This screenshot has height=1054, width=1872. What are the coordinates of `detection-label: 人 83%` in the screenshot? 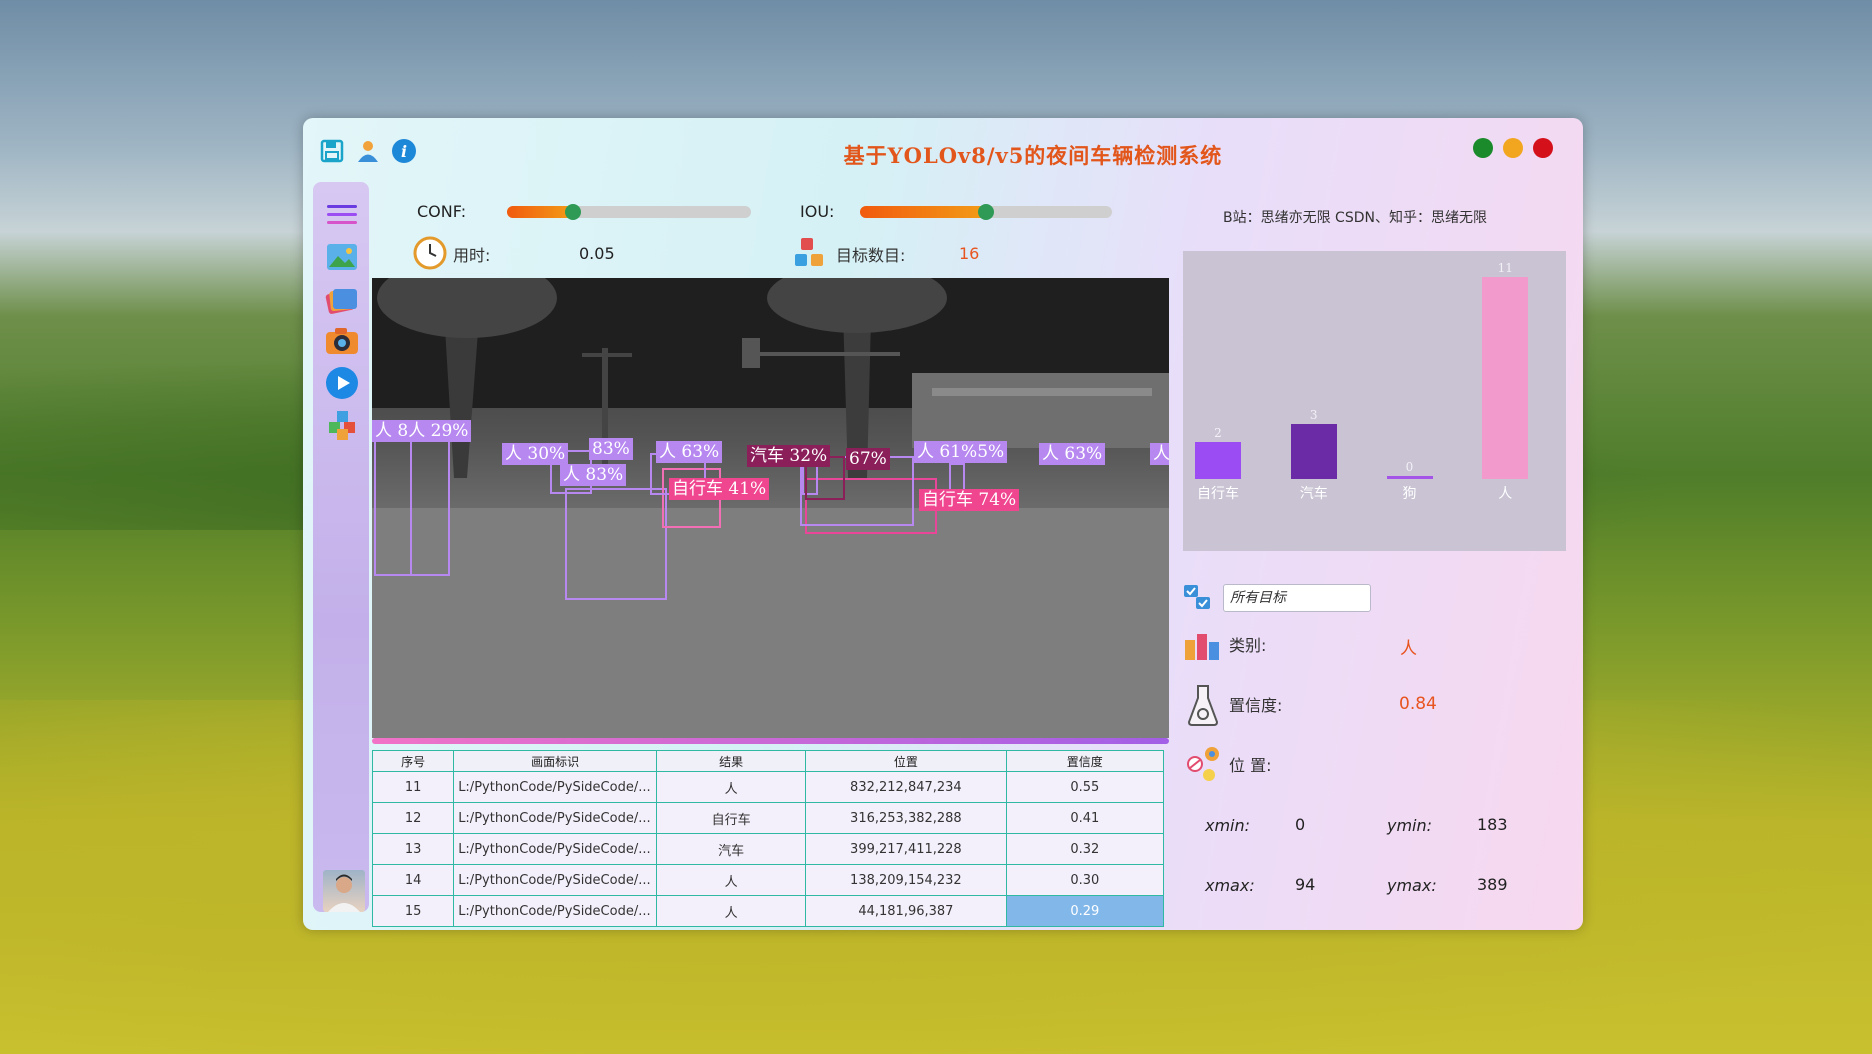 It's located at (593, 475).